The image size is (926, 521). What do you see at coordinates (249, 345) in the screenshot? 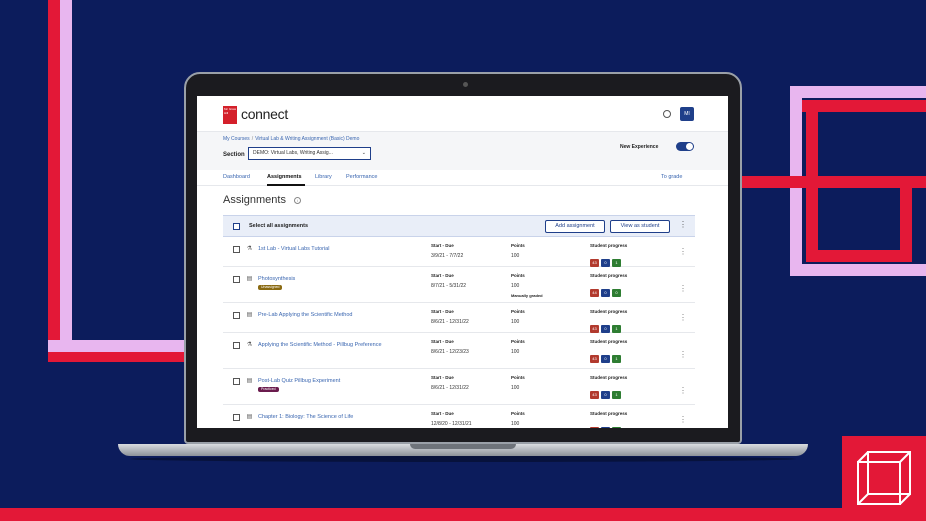
I see `flask-icon: ⚗` at bounding box center [249, 345].